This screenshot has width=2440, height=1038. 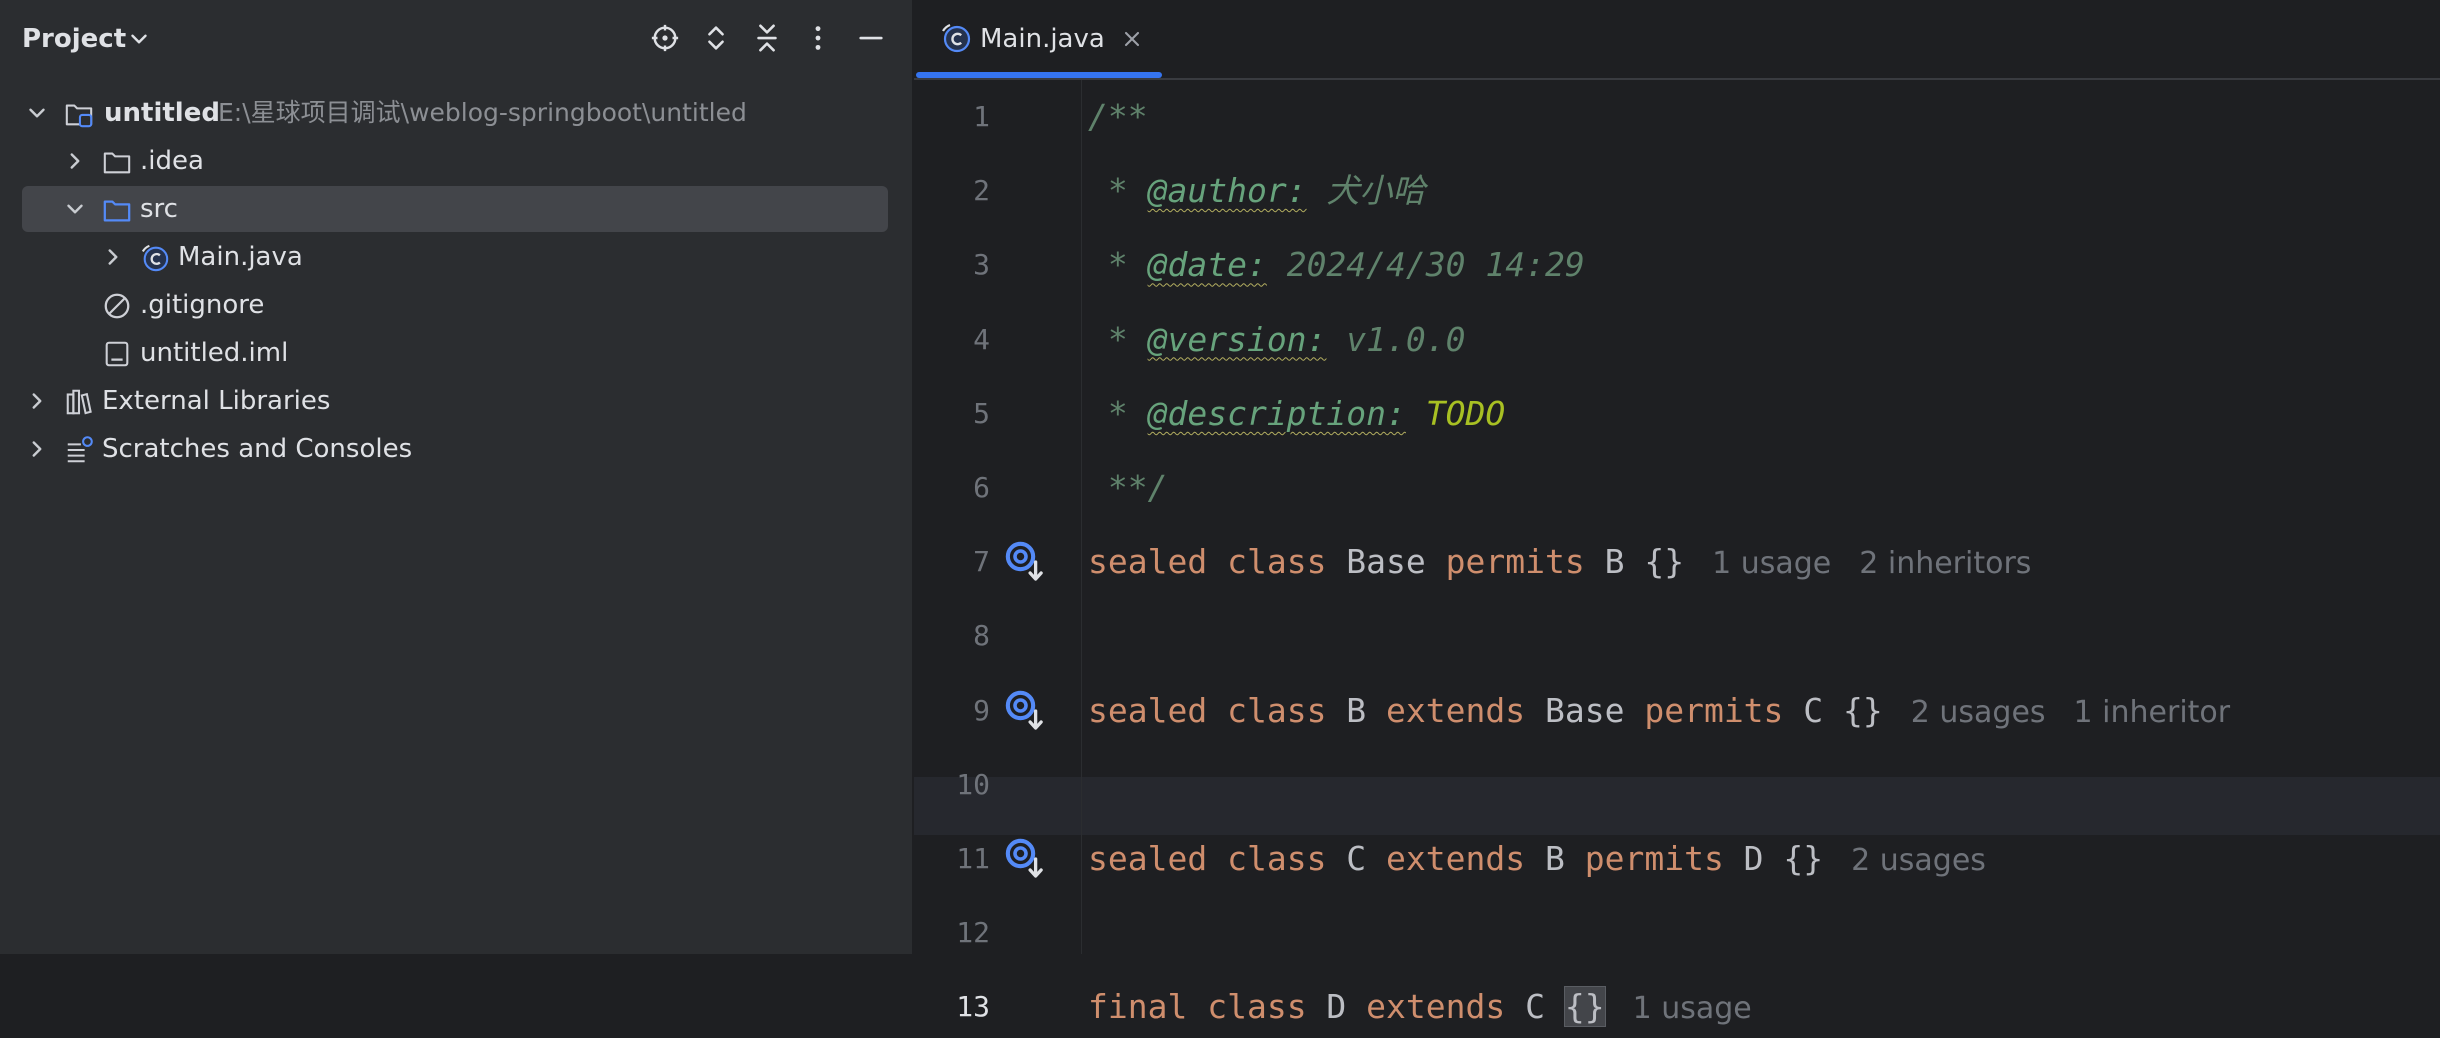 I want to click on code-line: /**, so click(x=1118, y=117).